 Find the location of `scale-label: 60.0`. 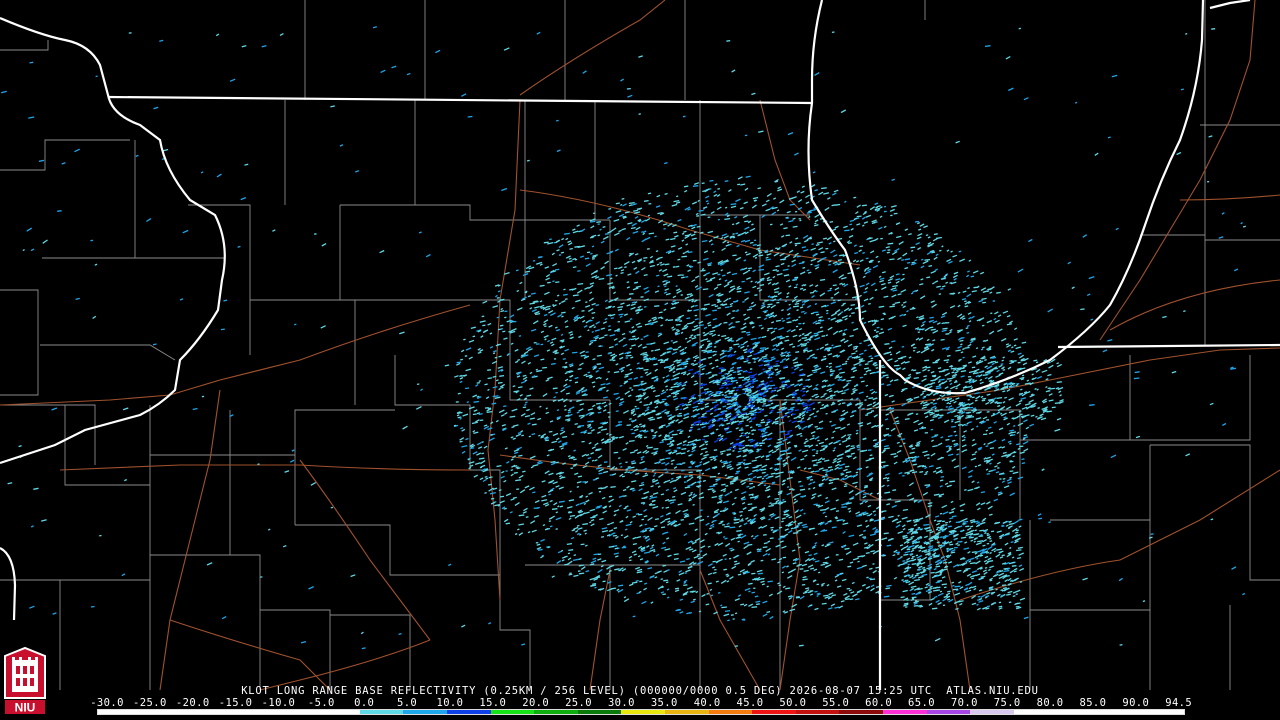

scale-label: 60.0 is located at coordinates (879, 703).